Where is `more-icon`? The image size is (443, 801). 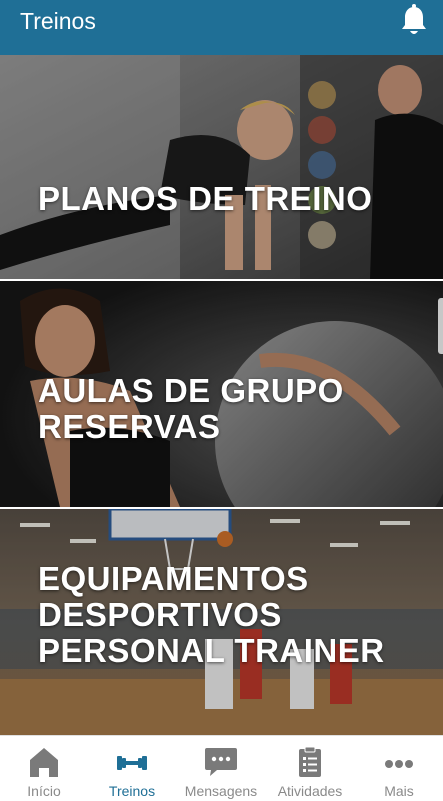
more-icon is located at coordinates (399, 764).